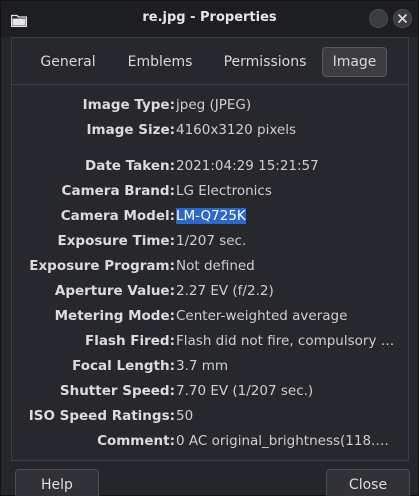  I want to click on label-exposure-time: Exposure Time:, so click(116, 241).